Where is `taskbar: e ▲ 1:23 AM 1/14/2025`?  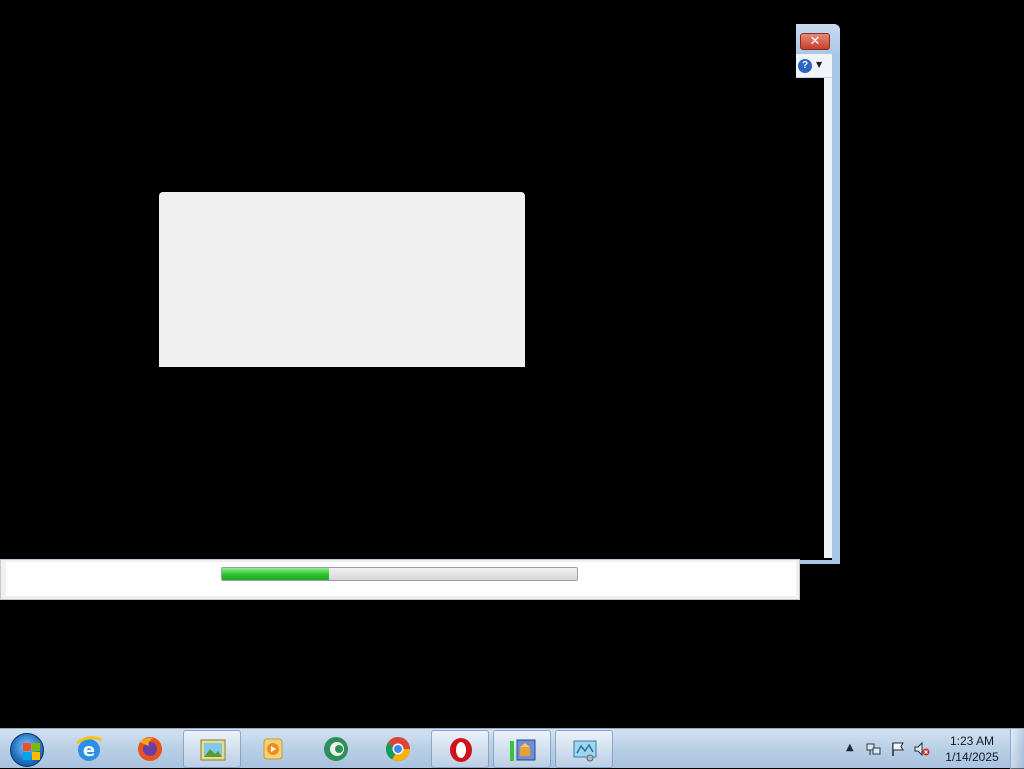
taskbar: e ▲ 1:23 AM 1/14/2025 is located at coordinates (512, 748).